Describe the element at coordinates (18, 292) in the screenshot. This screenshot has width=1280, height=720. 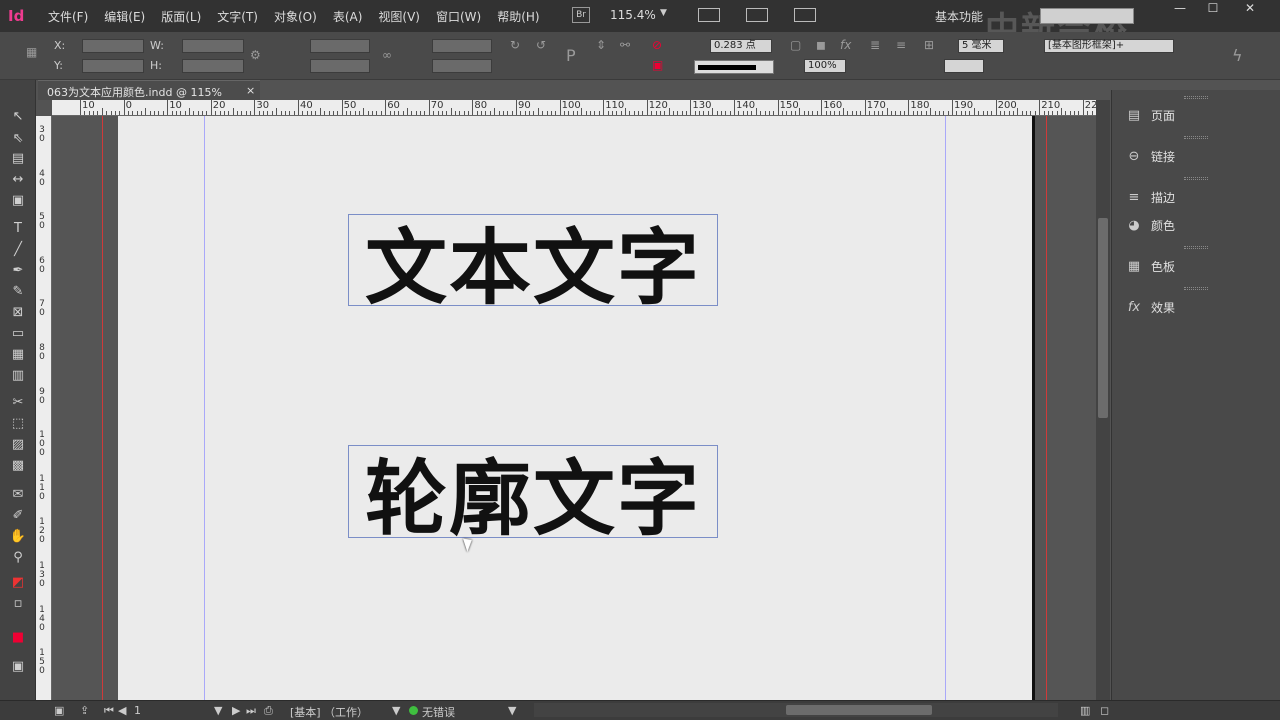
I see `pencil-tool-icon: ✎` at that location.